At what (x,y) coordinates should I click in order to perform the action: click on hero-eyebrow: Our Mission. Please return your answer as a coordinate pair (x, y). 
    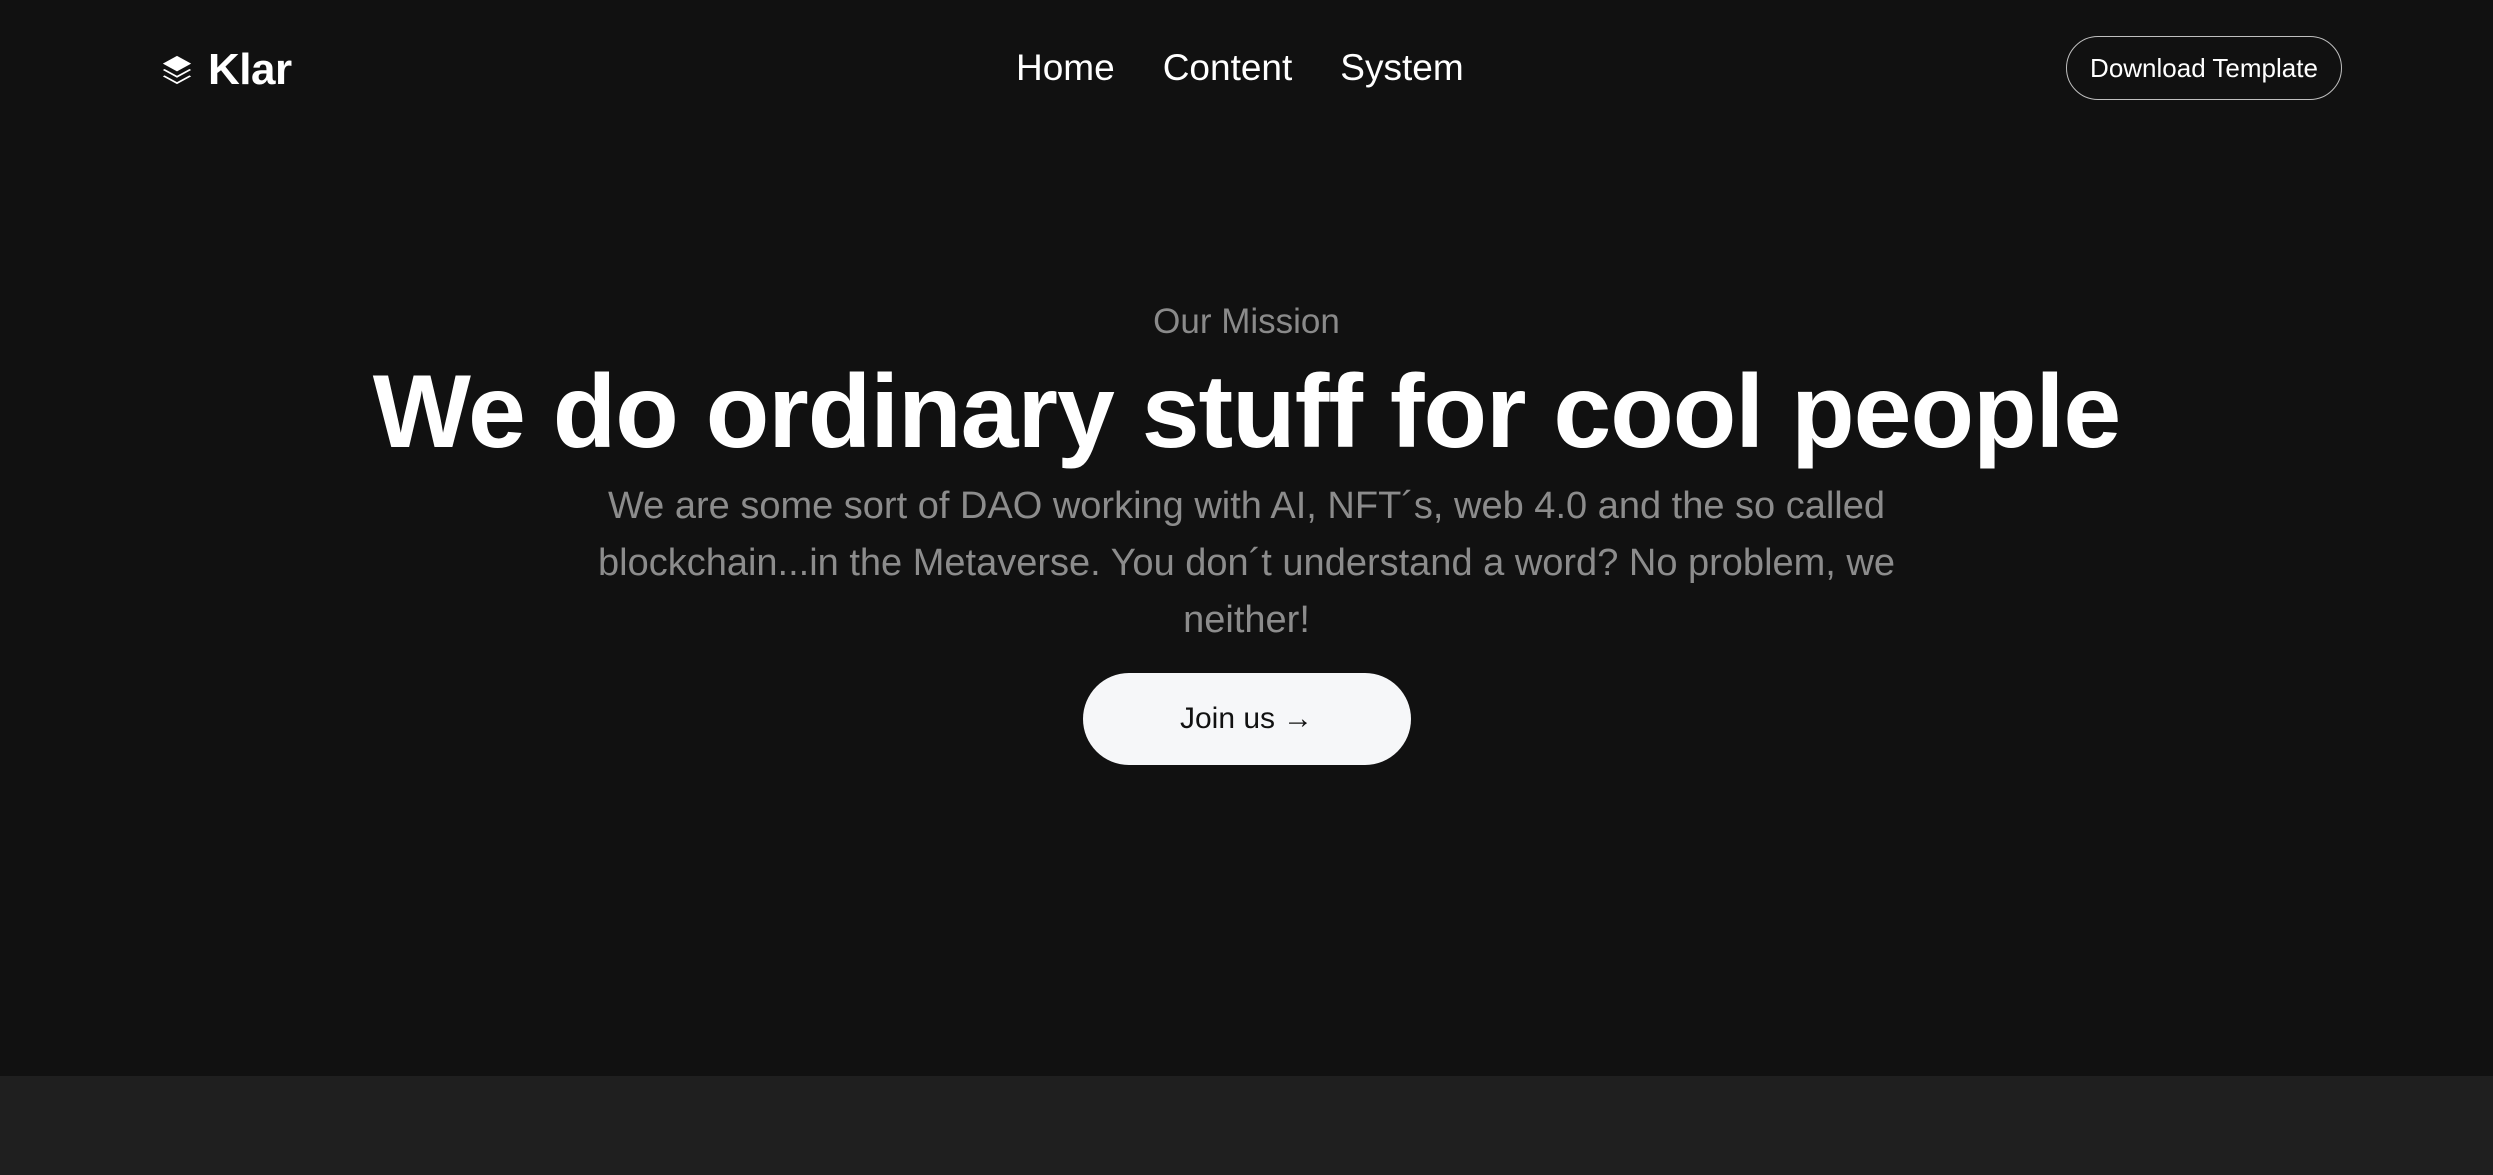
    Looking at the image, I should click on (1246, 321).